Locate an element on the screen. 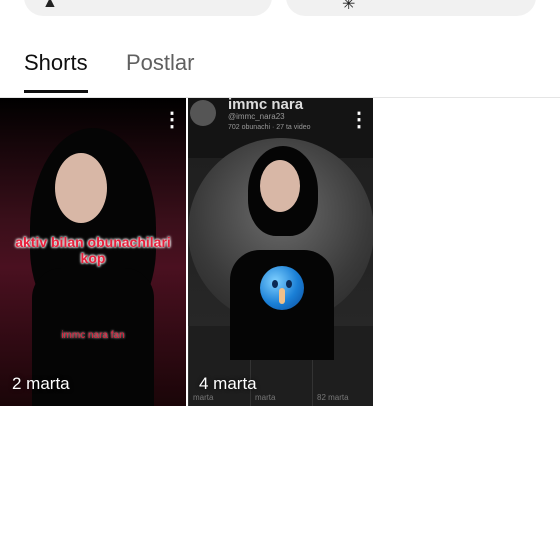 This screenshot has width=560, height=560. tab-shorts: Shorts is located at coordinates (56, 71).